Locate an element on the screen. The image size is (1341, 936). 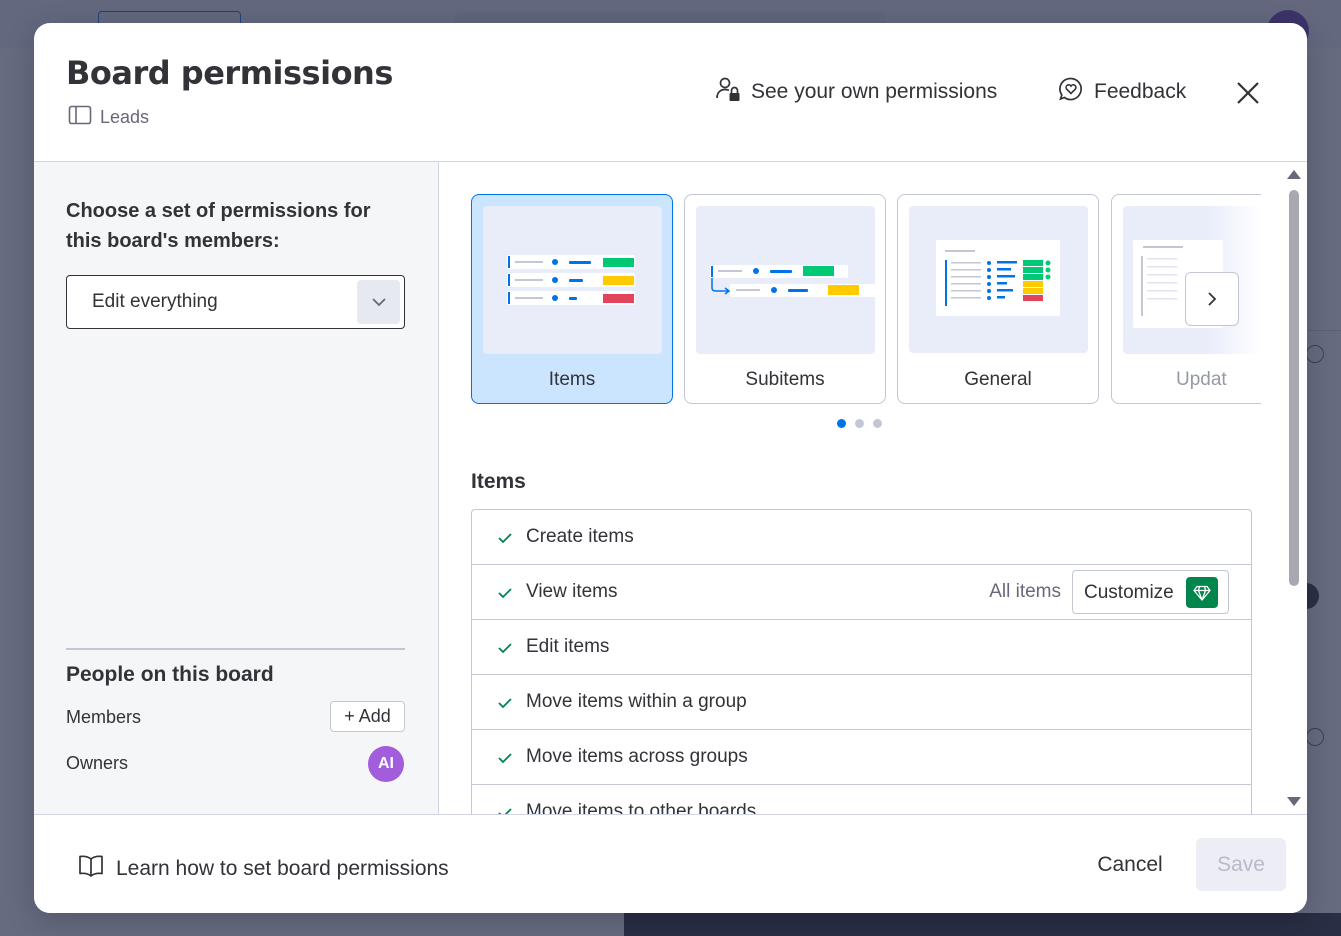
permission-label: Create items is located at coordinates (580, 536).